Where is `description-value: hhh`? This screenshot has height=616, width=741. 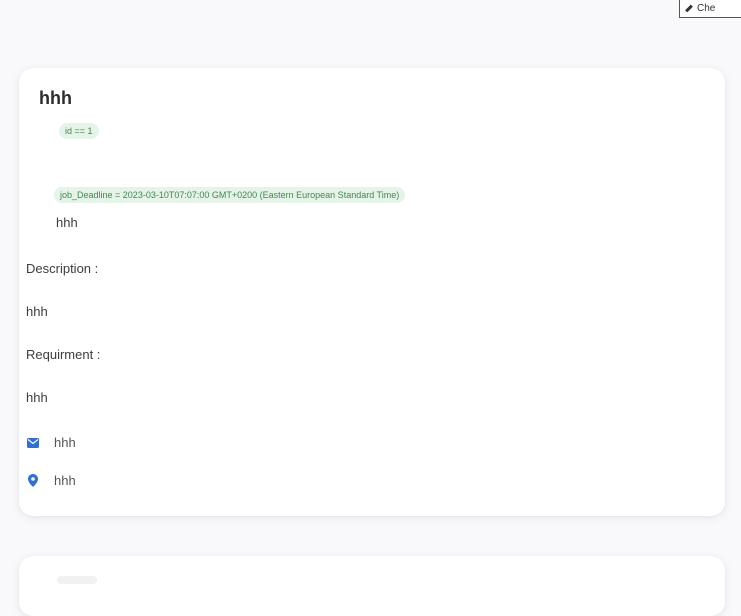
description-value: hhh is located at coordinates (37, 311).